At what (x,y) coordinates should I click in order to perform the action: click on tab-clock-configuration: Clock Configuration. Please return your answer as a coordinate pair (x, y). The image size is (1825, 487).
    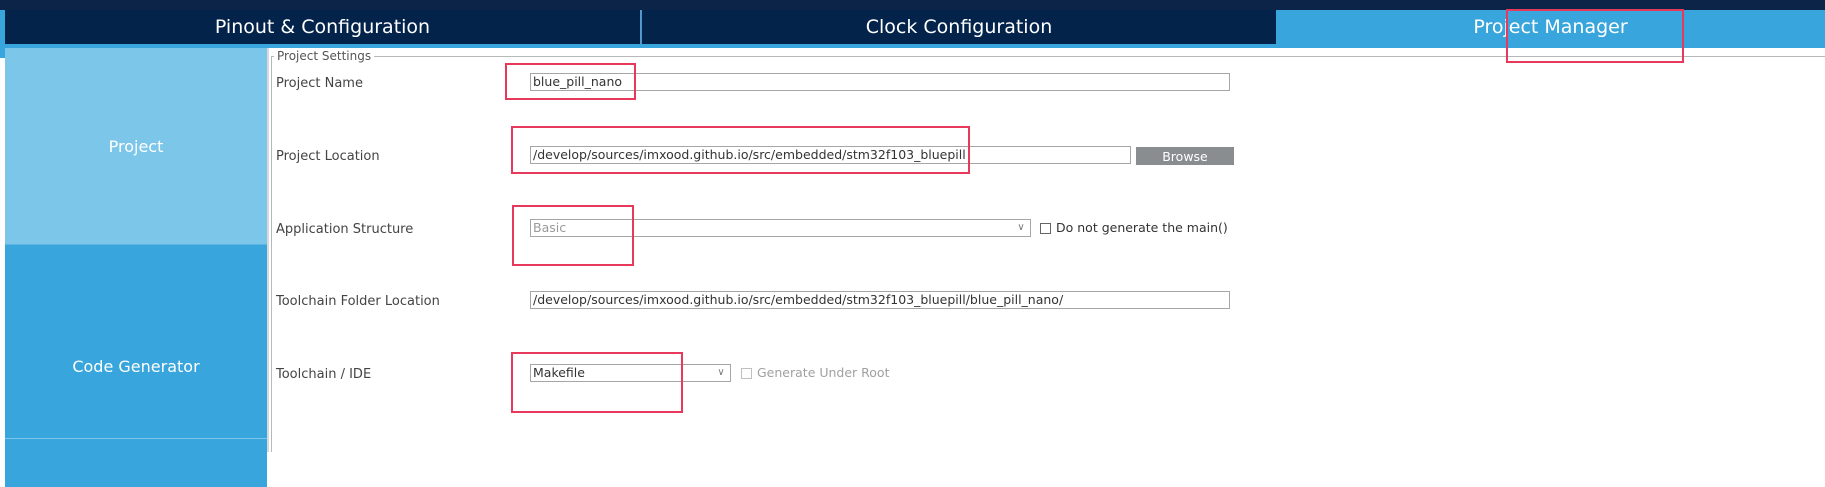
    Looking at the image, I should click on (958, 27).